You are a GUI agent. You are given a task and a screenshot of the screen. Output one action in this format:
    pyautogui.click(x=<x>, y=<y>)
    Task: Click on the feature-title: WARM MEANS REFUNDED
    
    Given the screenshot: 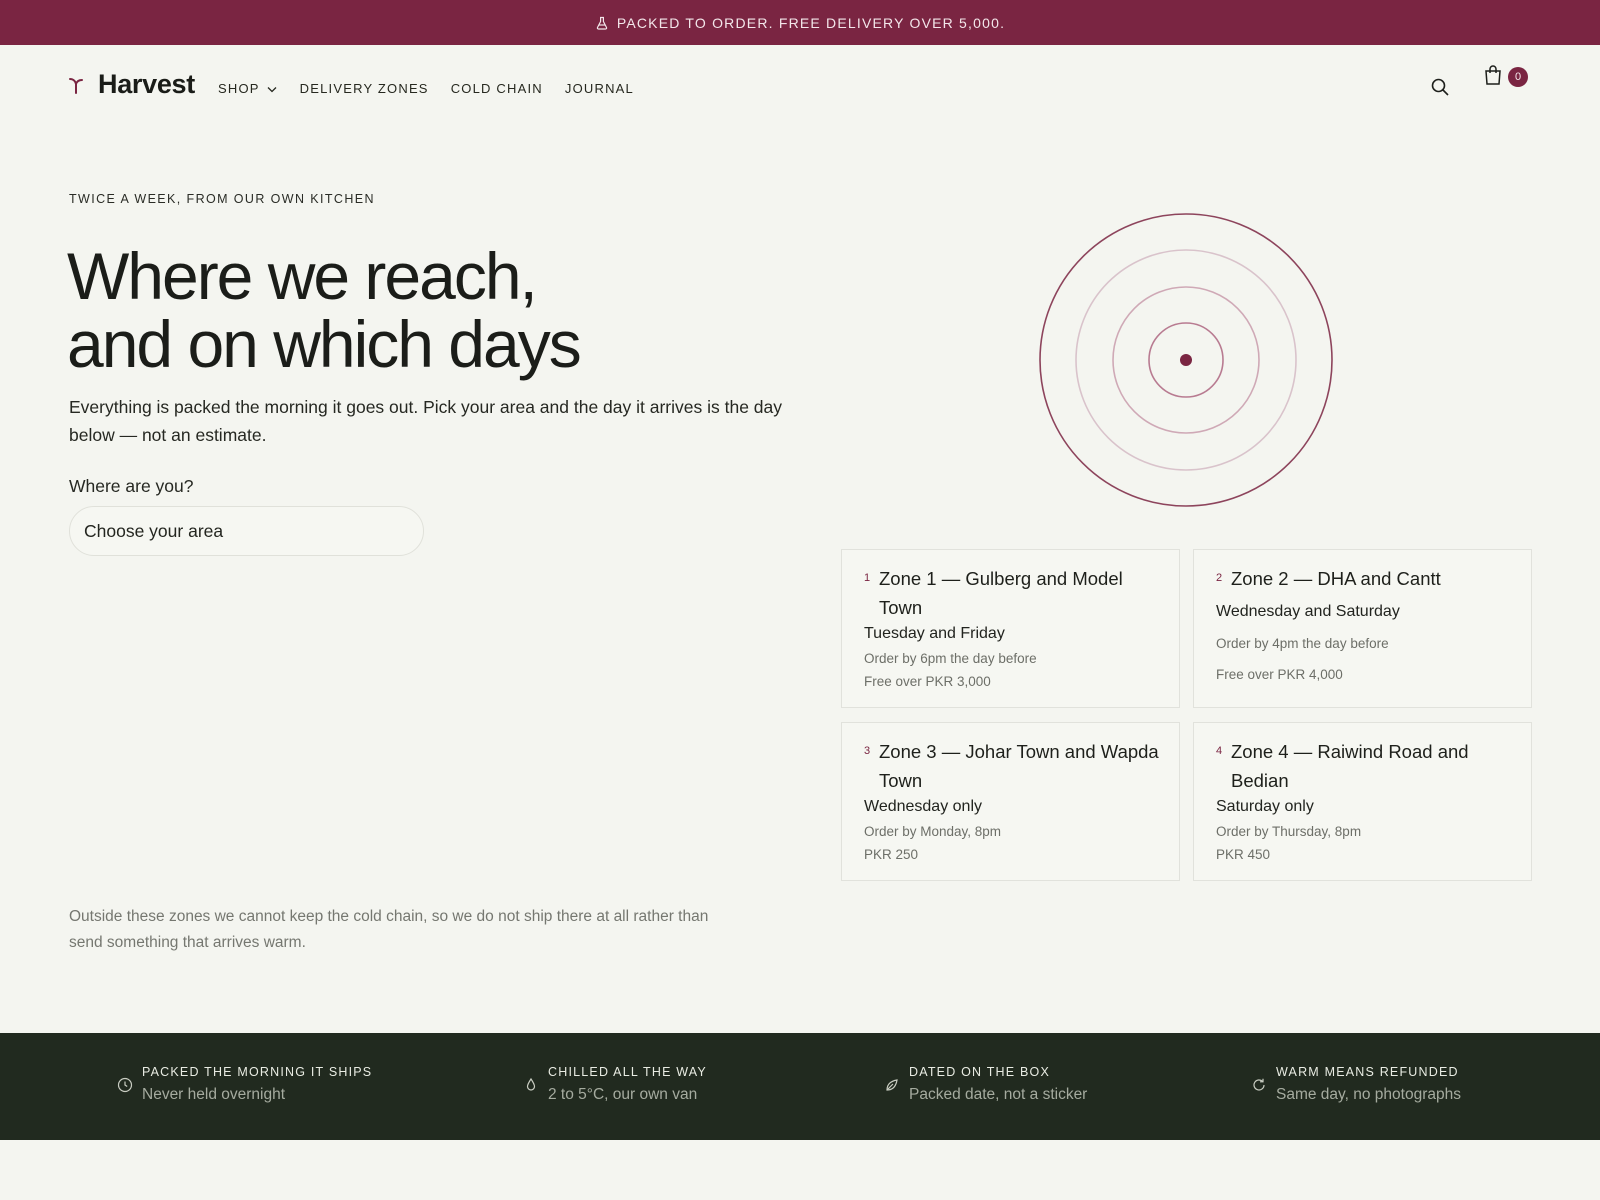 What is the action you would take?
    pyautogui.click(x=1367, y=1072)
    